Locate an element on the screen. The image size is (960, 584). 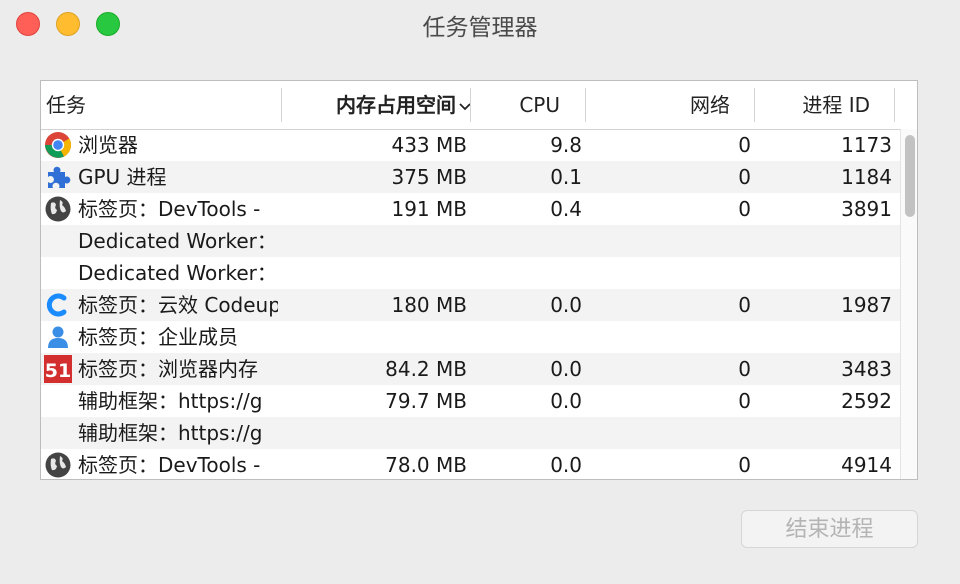
vertical-scrollbar is located at coordinates (908, 304).